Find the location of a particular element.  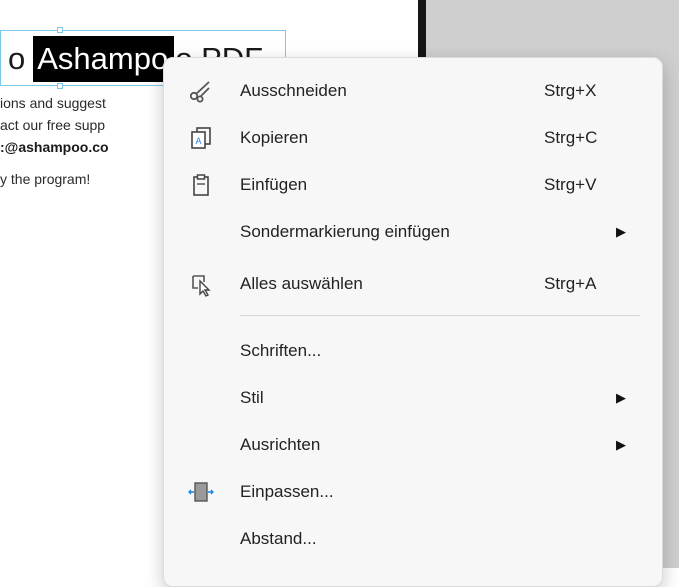

scissors-icon is located at coordinates (201, 91).